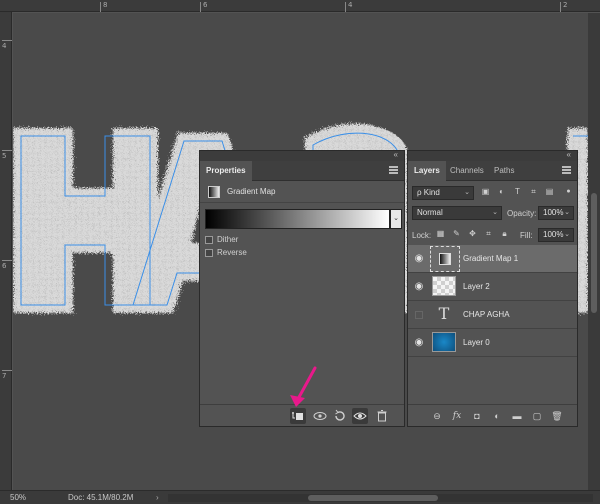 Image resolution: width=600 pixels, height=504 pixels. Describe the element at coordinates (486, 314) in the screenshot. I see `layer-name: CHAP AGHA` at that location.